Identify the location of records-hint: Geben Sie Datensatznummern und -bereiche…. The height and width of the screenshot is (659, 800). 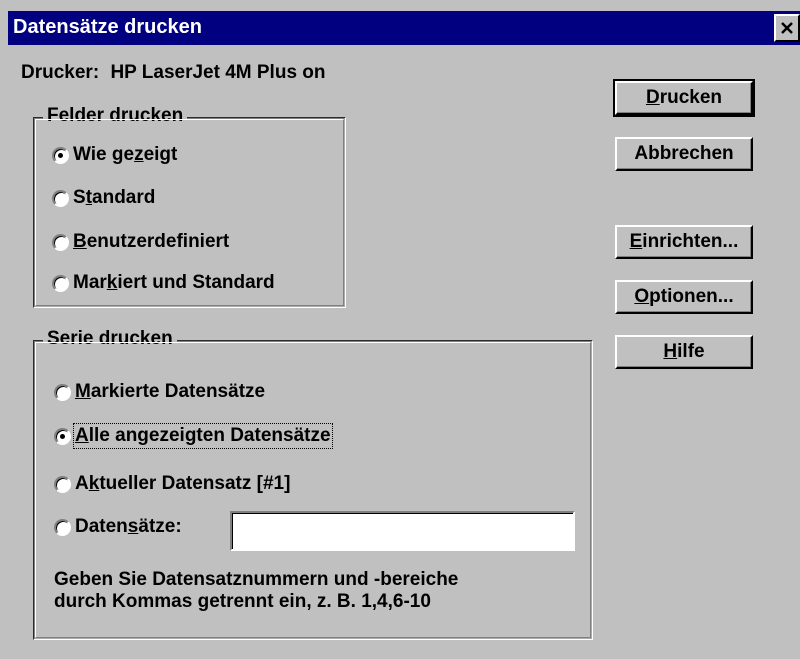
(256, 591).